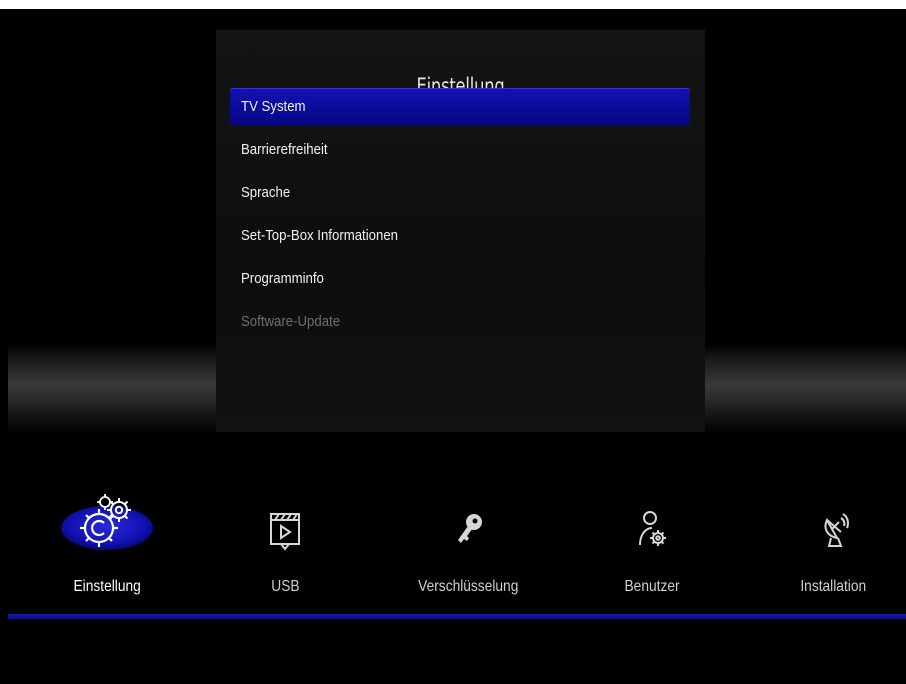 The image size is (906, 684). Describe the element at coordinates (285, 532) in the screenshot. I see `media-clapper-icon` at that location.